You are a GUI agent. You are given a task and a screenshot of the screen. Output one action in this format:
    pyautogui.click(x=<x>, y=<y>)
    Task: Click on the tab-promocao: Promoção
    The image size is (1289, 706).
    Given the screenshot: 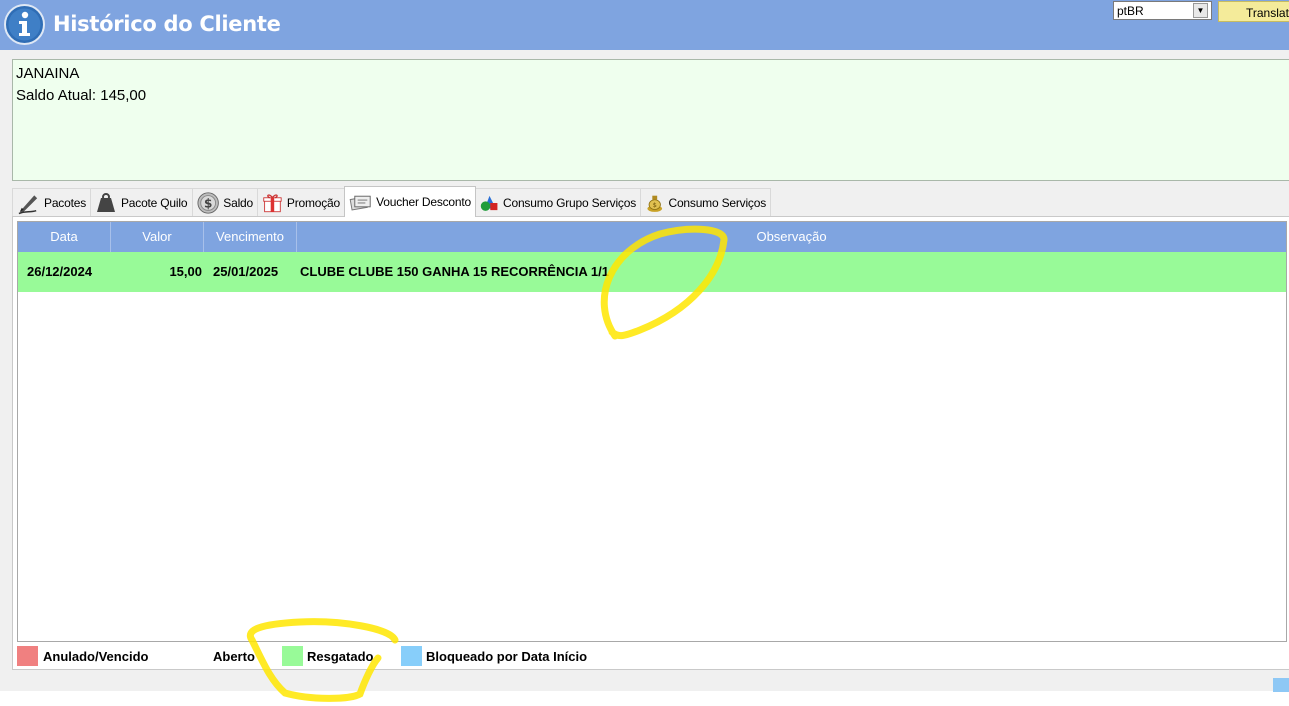 What is the action you would take?
    pyautogui.click(x=301, y=202)
    